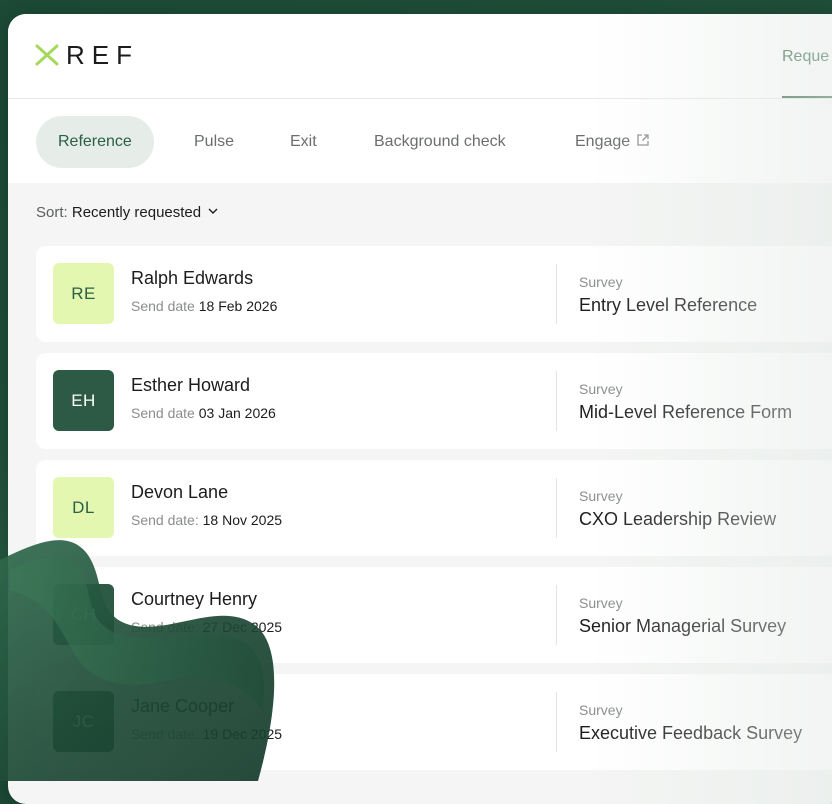 This screenshot has height=804, width=832. I want to click on survey-name: CXO Leadership Review, so click(678, 519).